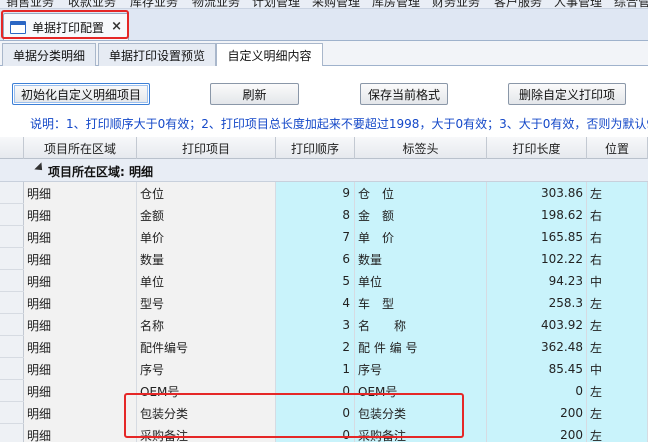 This screenshot has height=442, width=648. I want to click on table-row: 明细 仓位 9 仓 位 303.86 左, so click(324, 193).